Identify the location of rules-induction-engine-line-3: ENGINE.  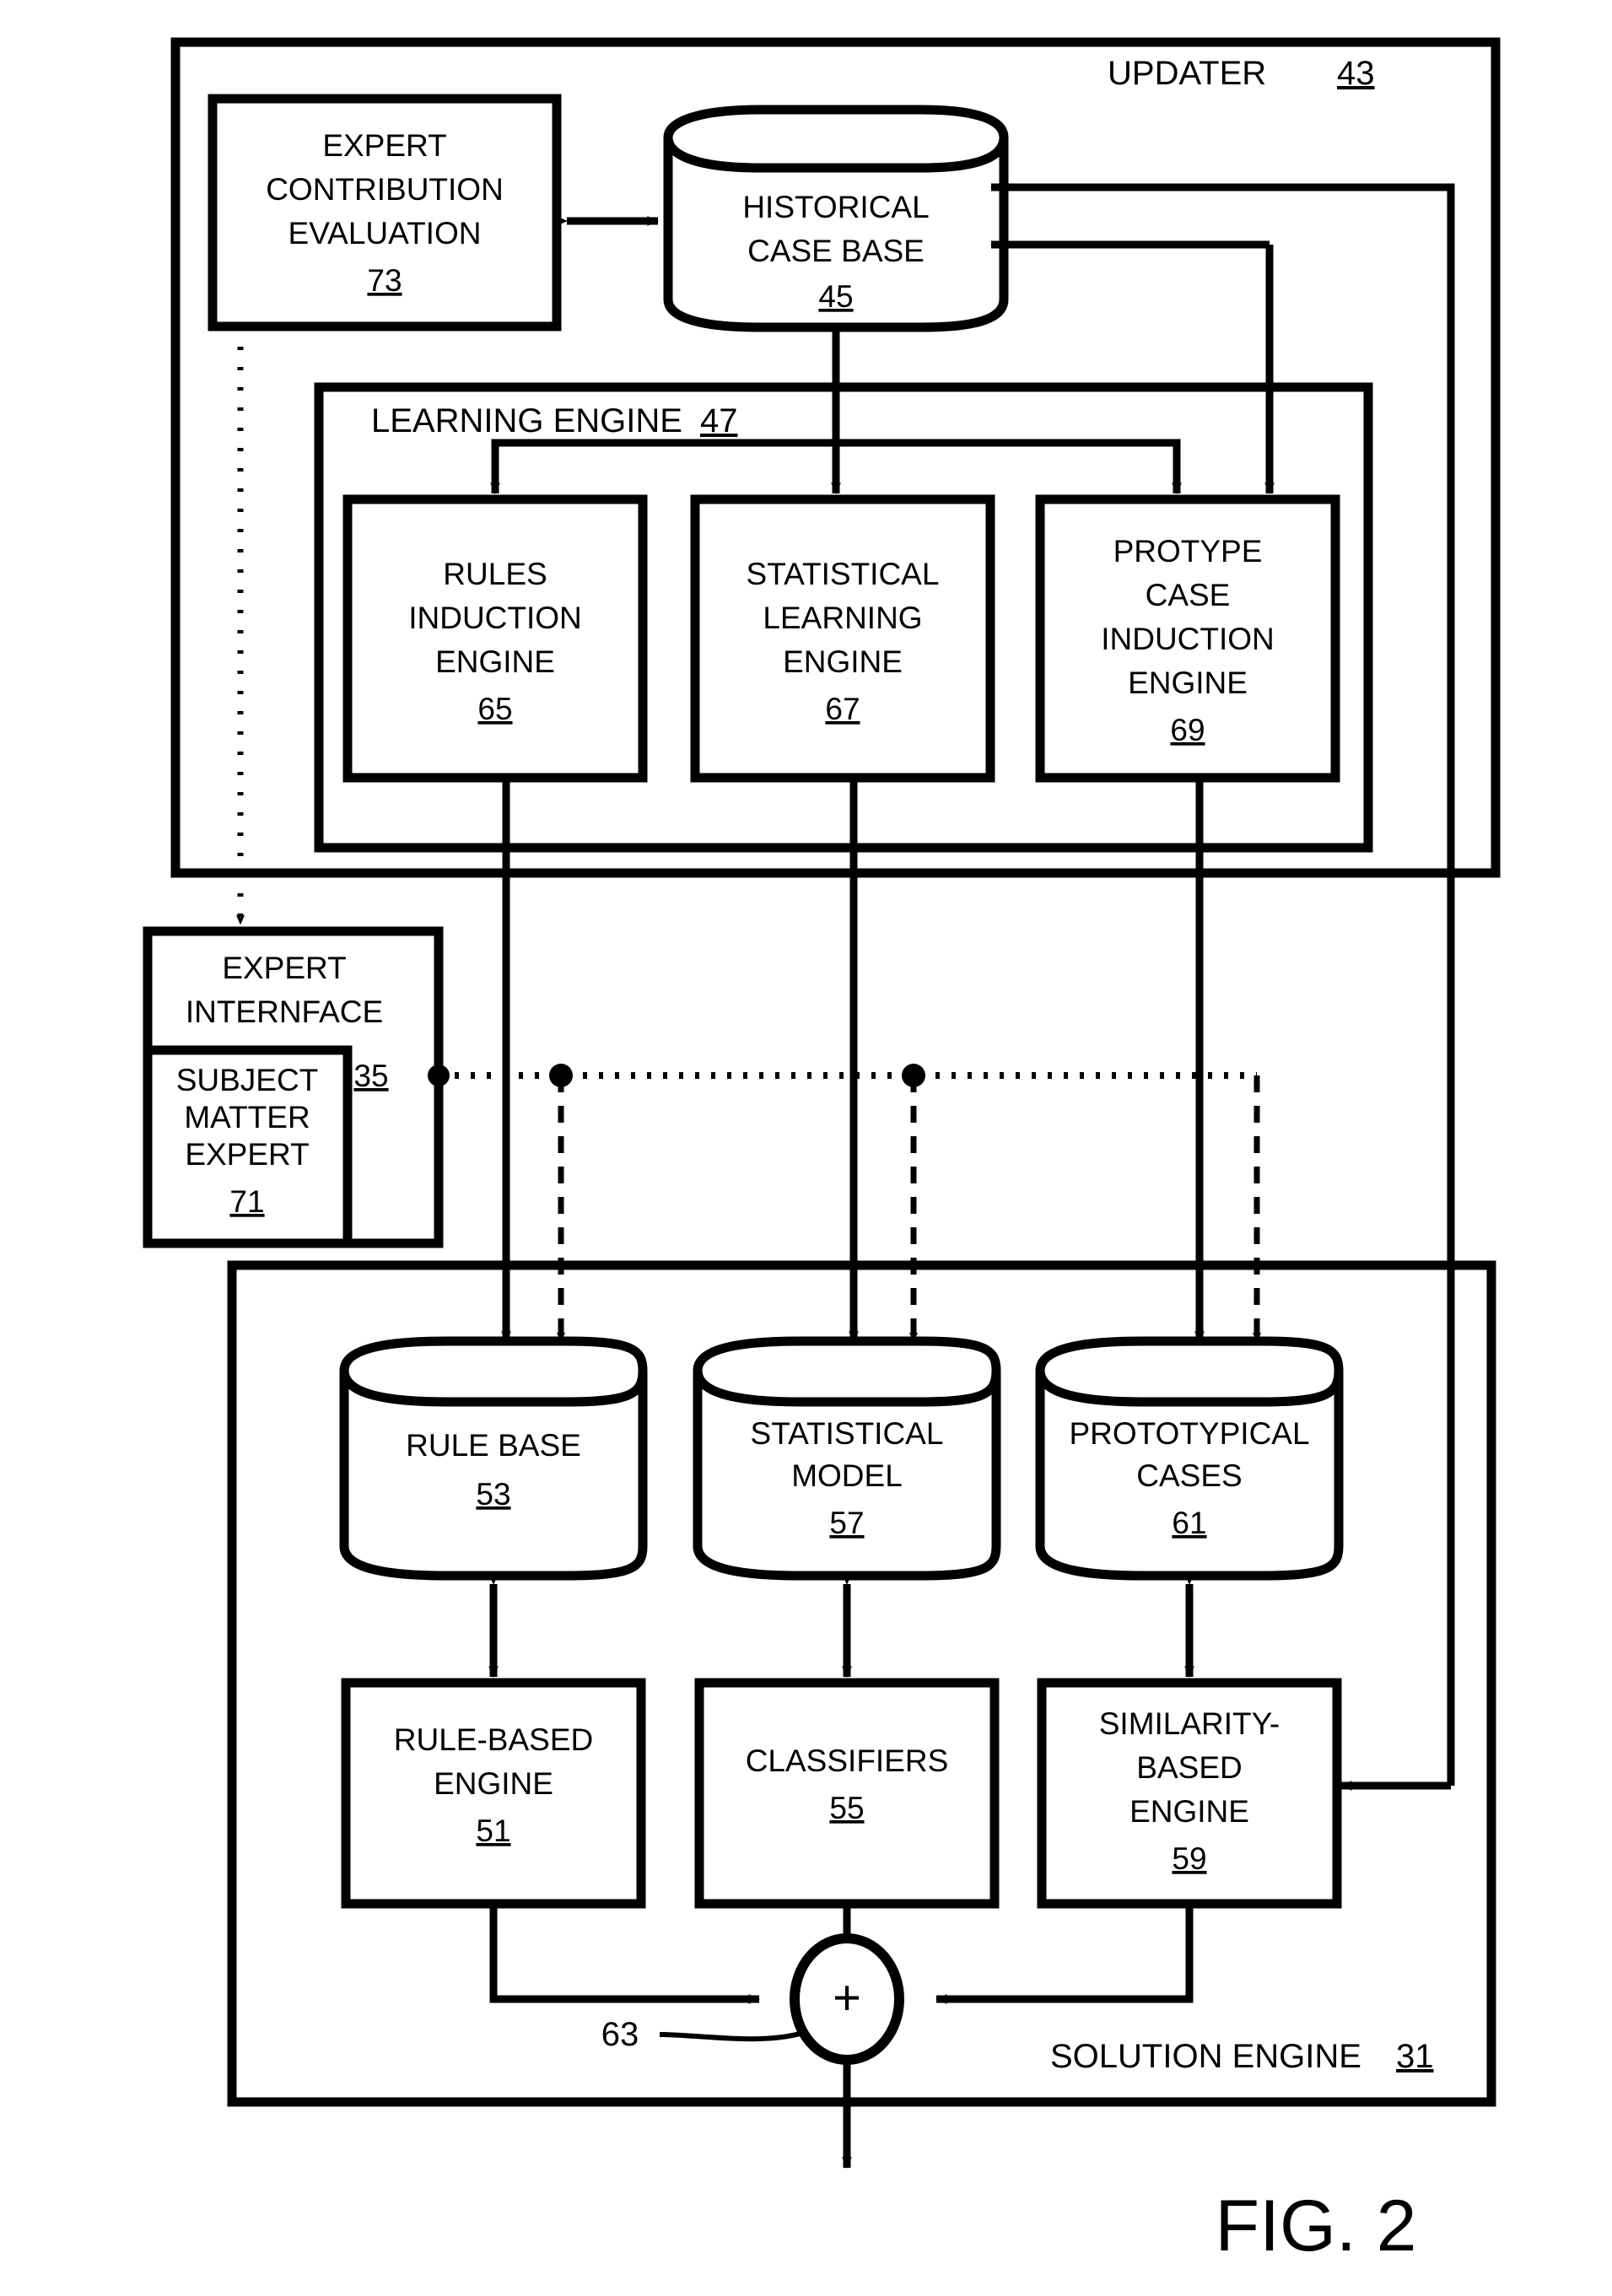
(495, 661).